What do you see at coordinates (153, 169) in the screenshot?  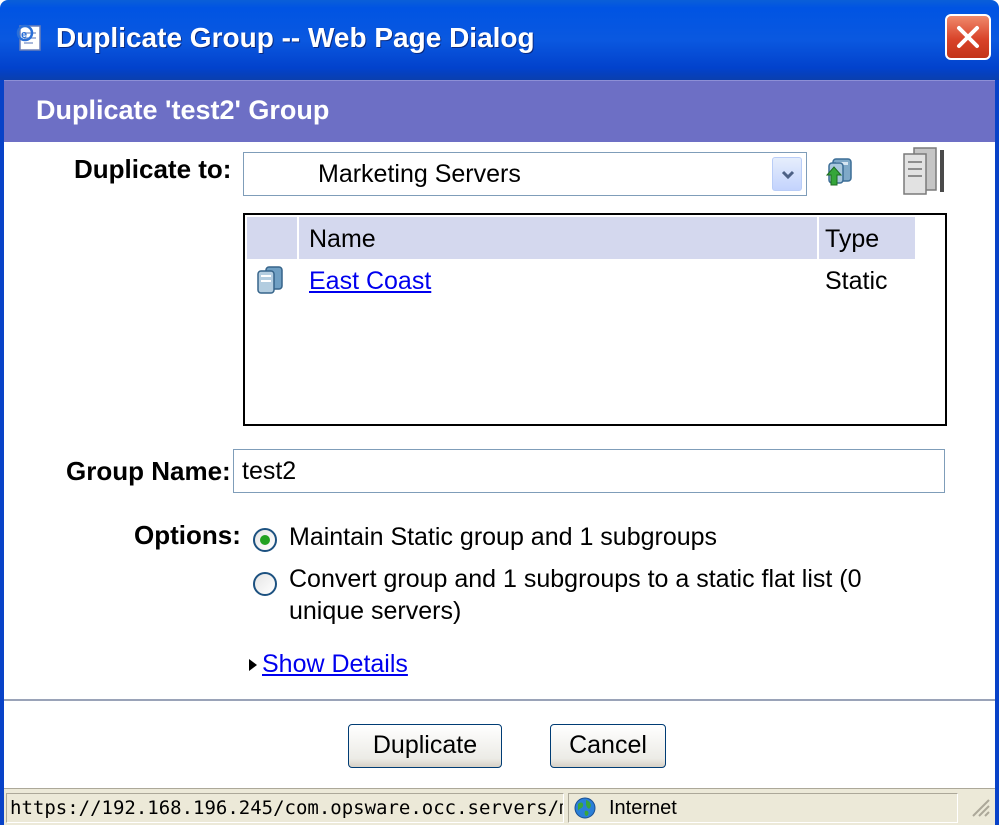 I see `duplicate-to-label: Duplicate to:` at bounding box center [153, 169].